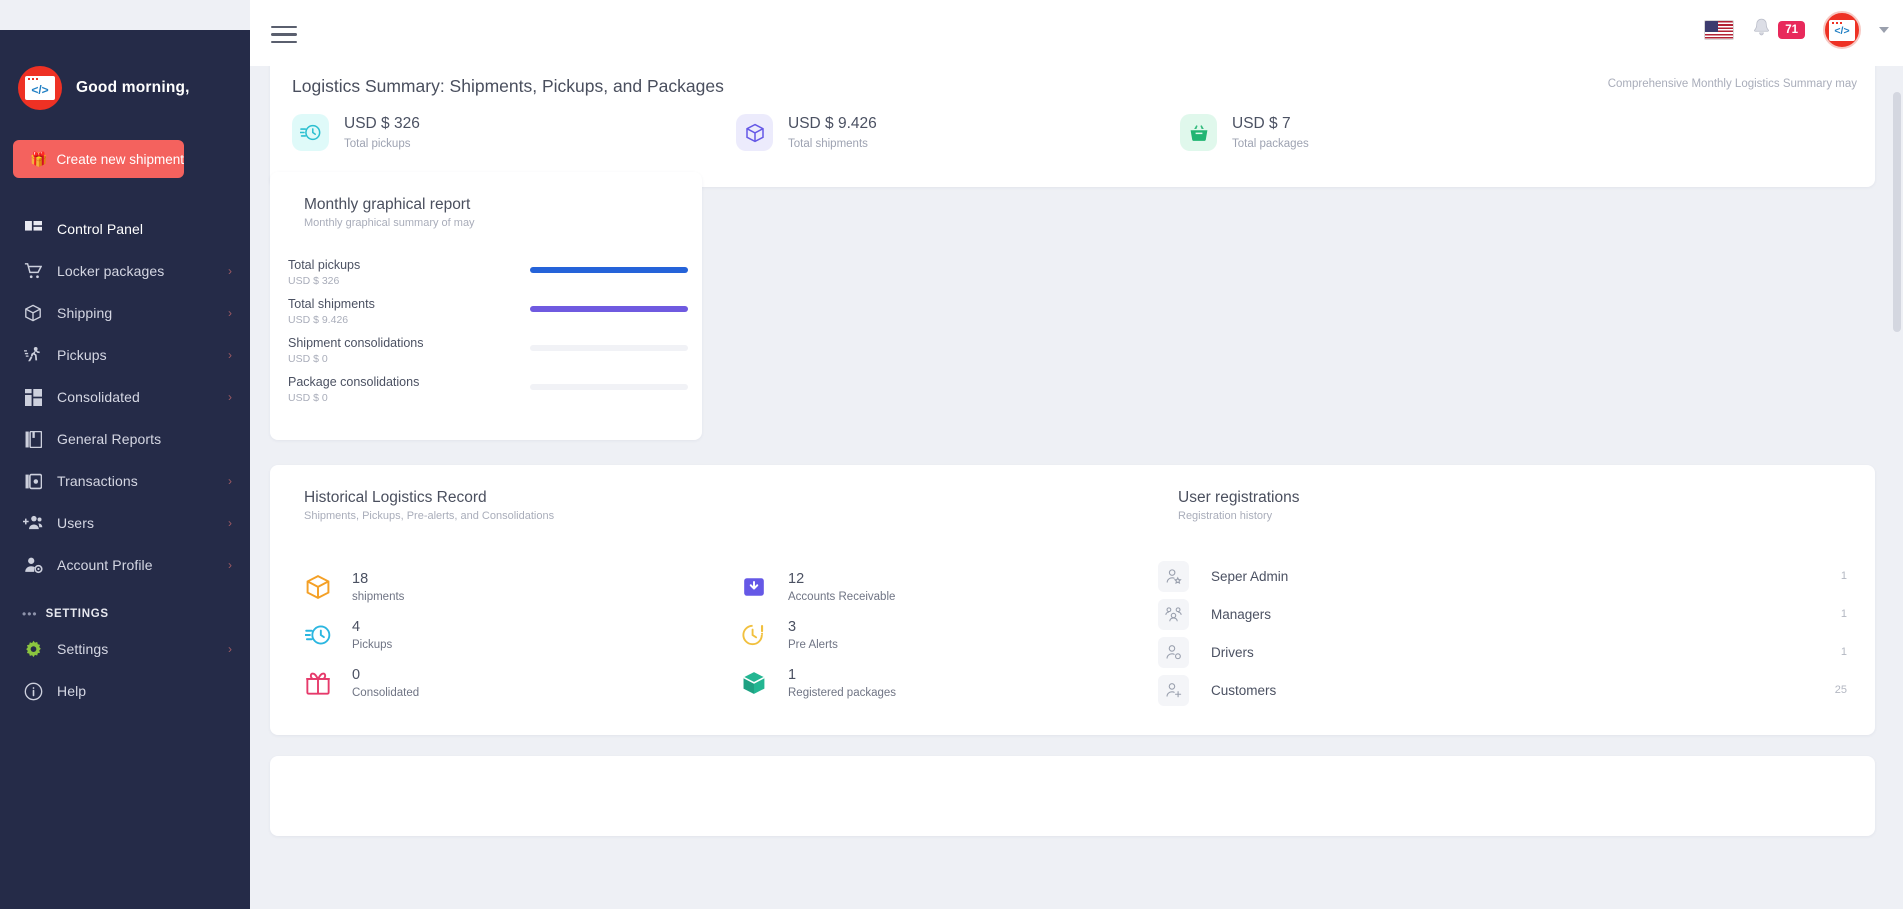  Describe the element at coordinates (356, 627) in the screenshot. I see `metric-number: 4` at that location.